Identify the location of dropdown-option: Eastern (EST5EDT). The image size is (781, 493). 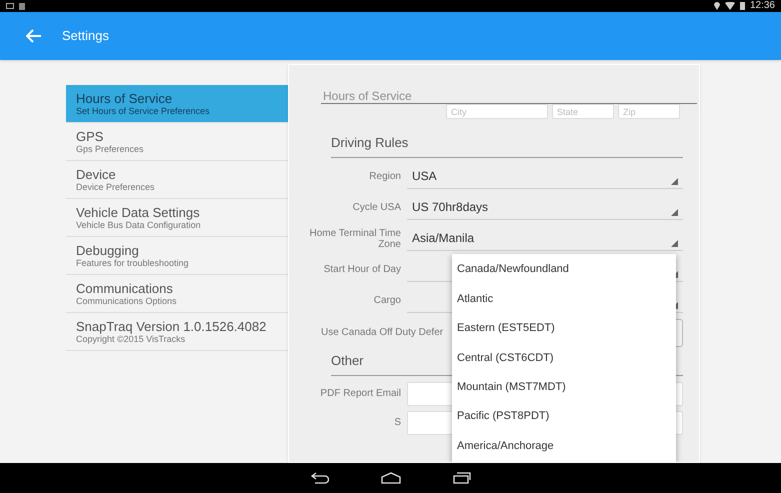
(564, 329).